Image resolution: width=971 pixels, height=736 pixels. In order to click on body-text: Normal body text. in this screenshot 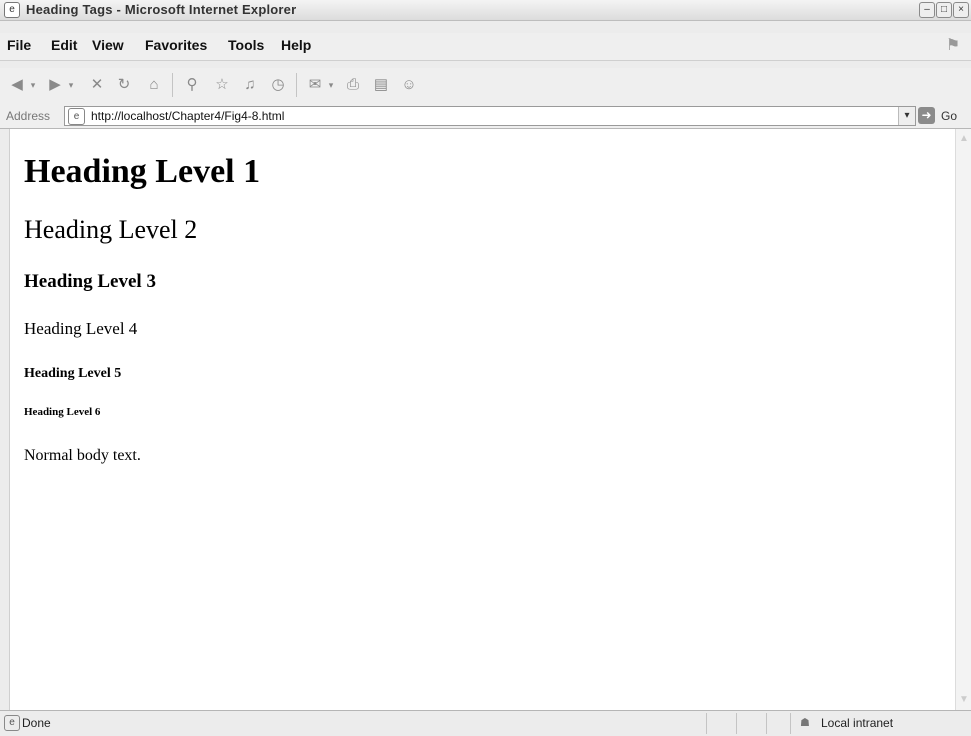, I will do `click(82, 455)`.